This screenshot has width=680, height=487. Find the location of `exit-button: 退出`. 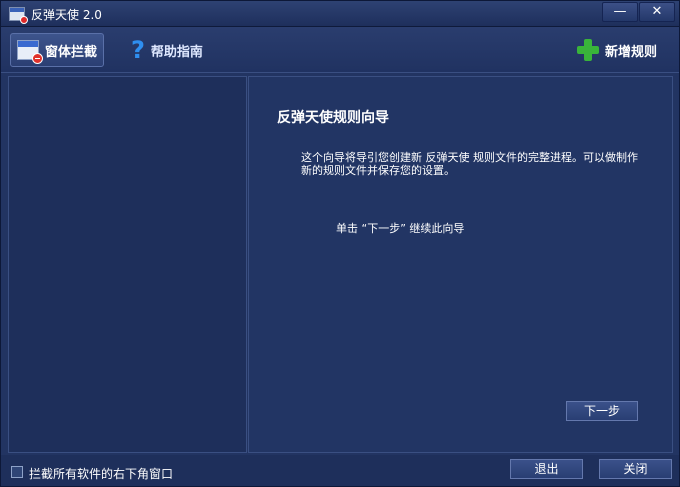

exit-button: 退出 is located at coordinates (546, 469).